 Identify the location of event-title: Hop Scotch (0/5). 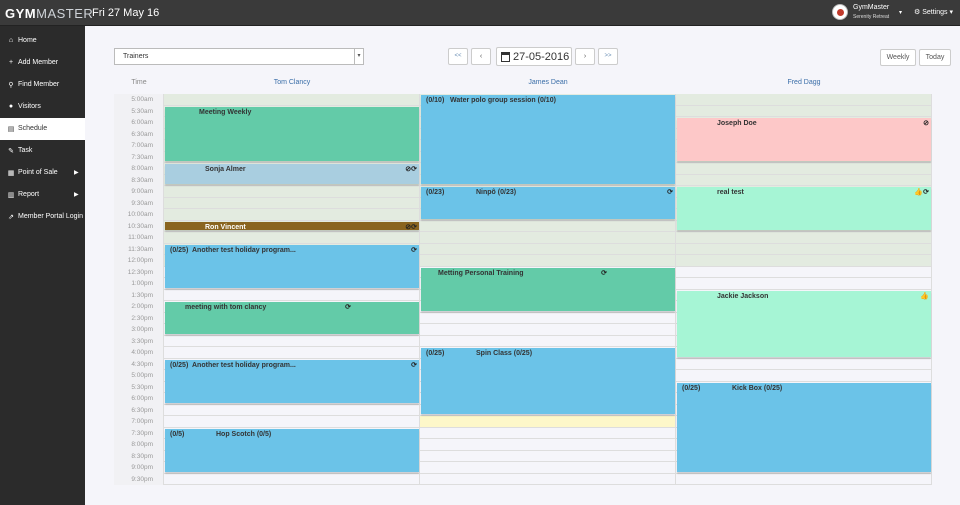
(244, 434).